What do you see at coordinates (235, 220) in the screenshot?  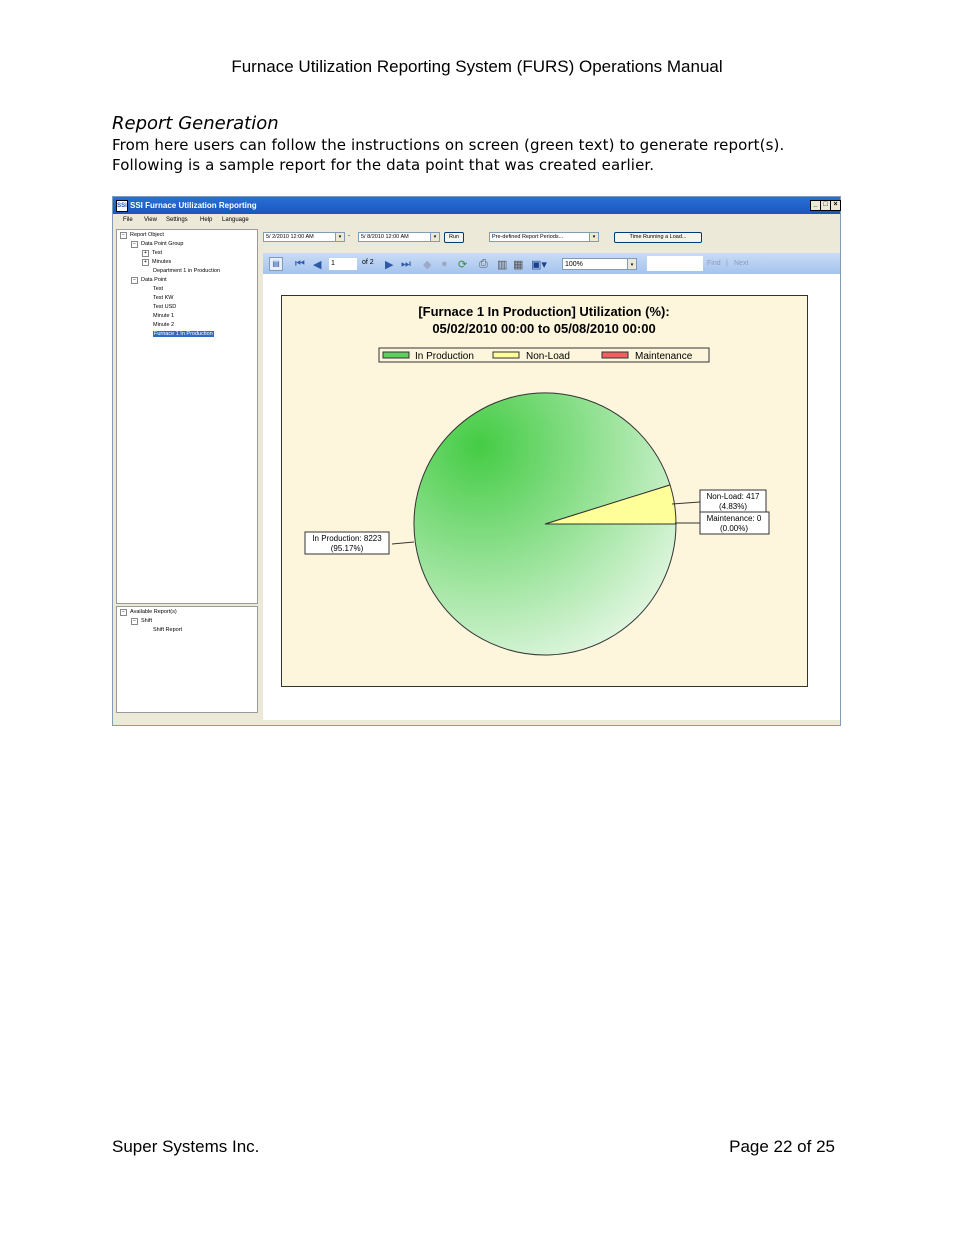 I see `menu-language: Language` at bounding box center [235, 220].